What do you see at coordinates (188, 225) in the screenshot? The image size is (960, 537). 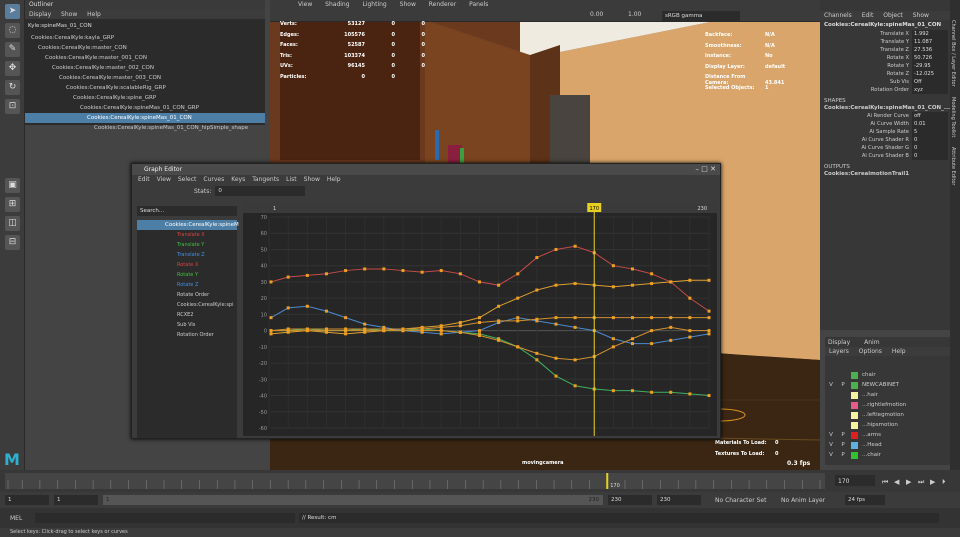 I see `curve-list-object: Cookies:CerealKyle:spineM` at bounding box center [188, 225].